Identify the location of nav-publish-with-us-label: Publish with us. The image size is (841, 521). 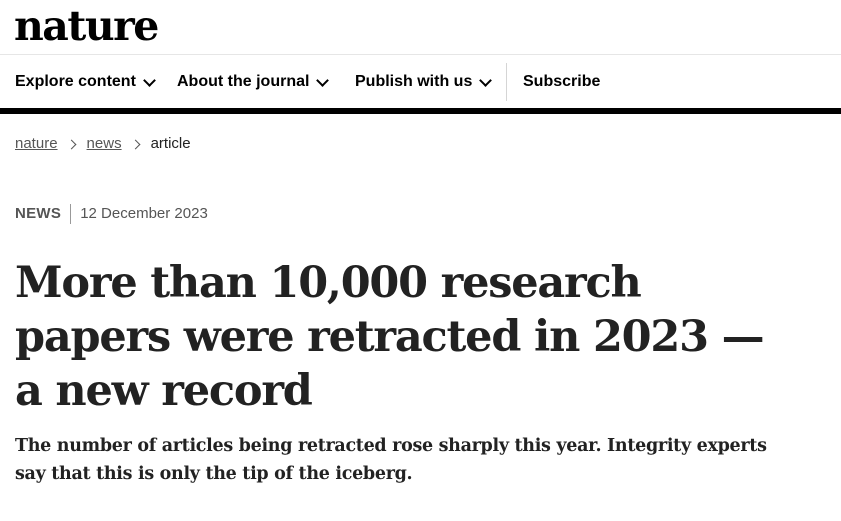
(414, 81).